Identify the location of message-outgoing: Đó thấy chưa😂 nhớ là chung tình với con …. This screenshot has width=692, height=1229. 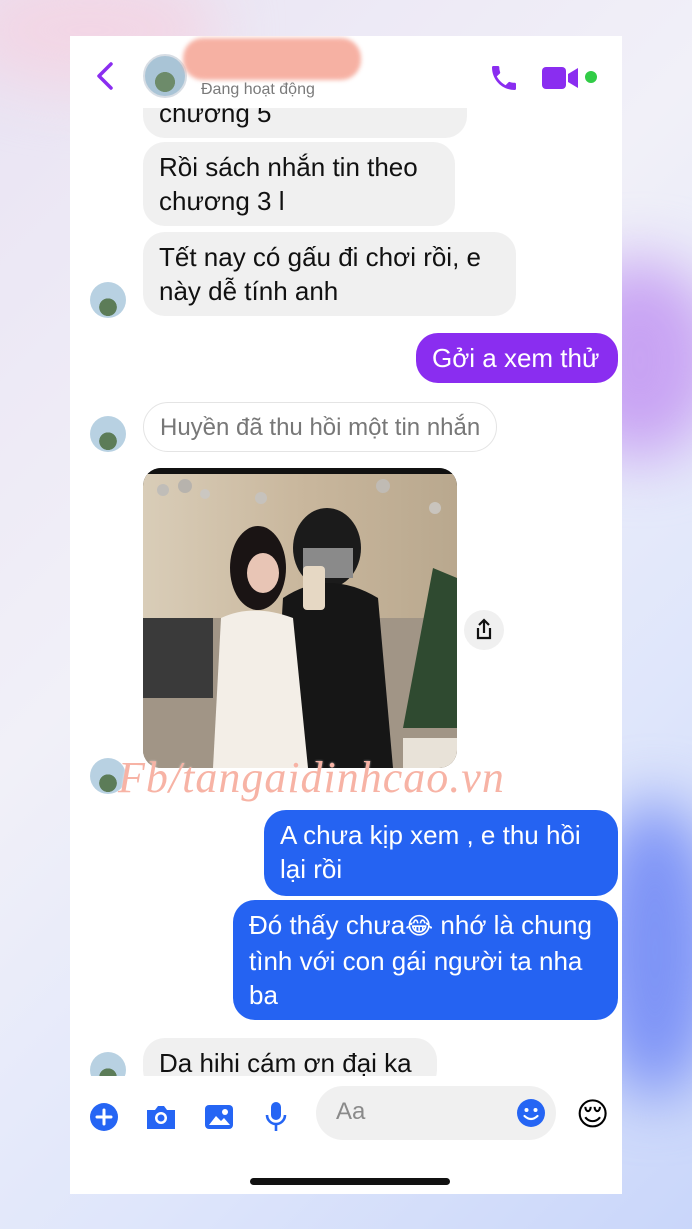
(425, 960).